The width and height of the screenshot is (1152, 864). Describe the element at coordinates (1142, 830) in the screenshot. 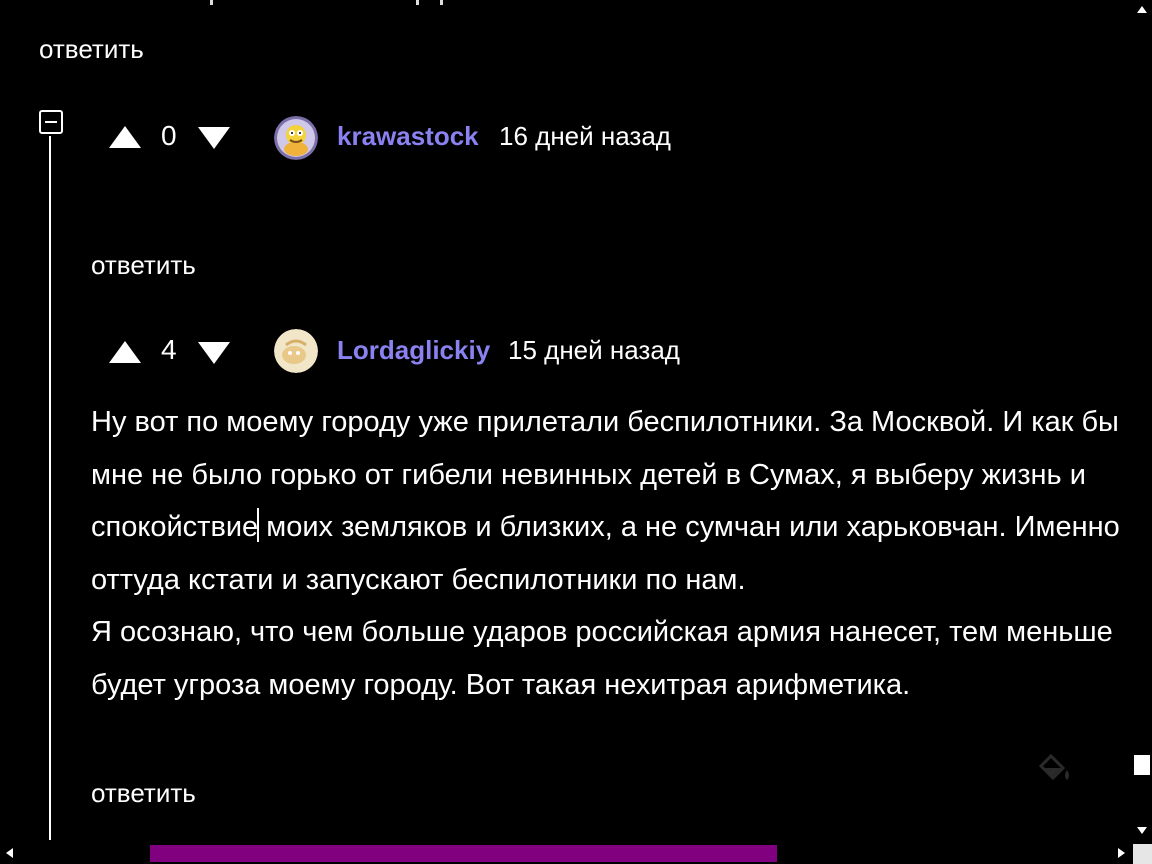

I see `scroll-down-arrow` at that location.